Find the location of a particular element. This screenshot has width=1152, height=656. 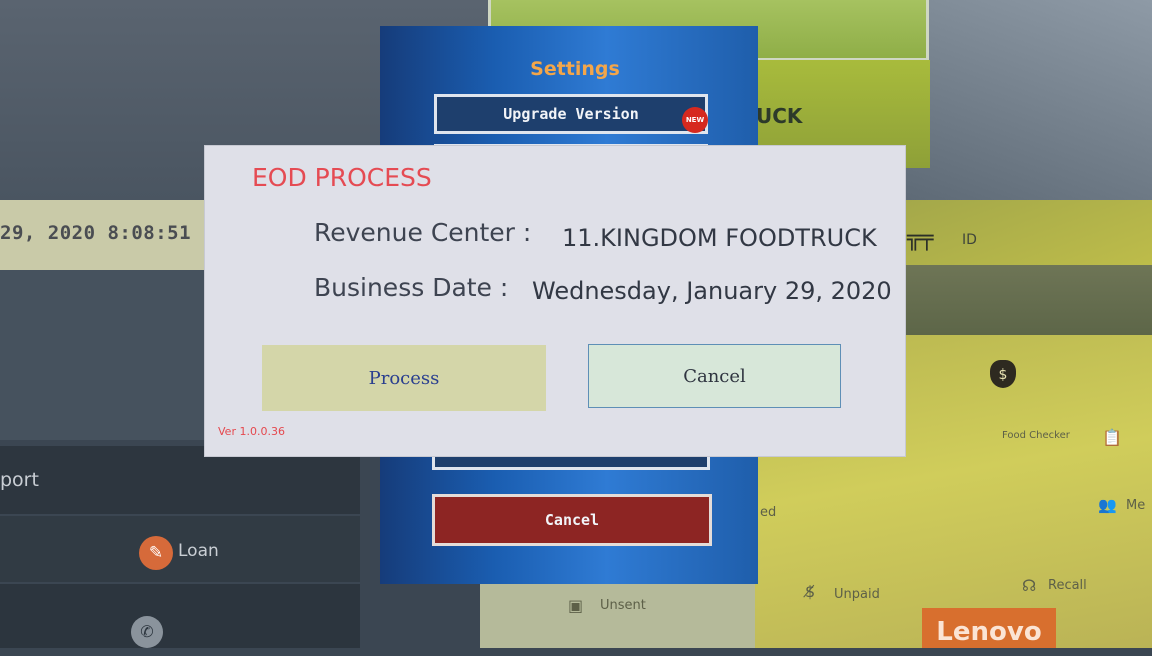

revenue-center-label: Revenue Center : is located at coordinates (423, 232).